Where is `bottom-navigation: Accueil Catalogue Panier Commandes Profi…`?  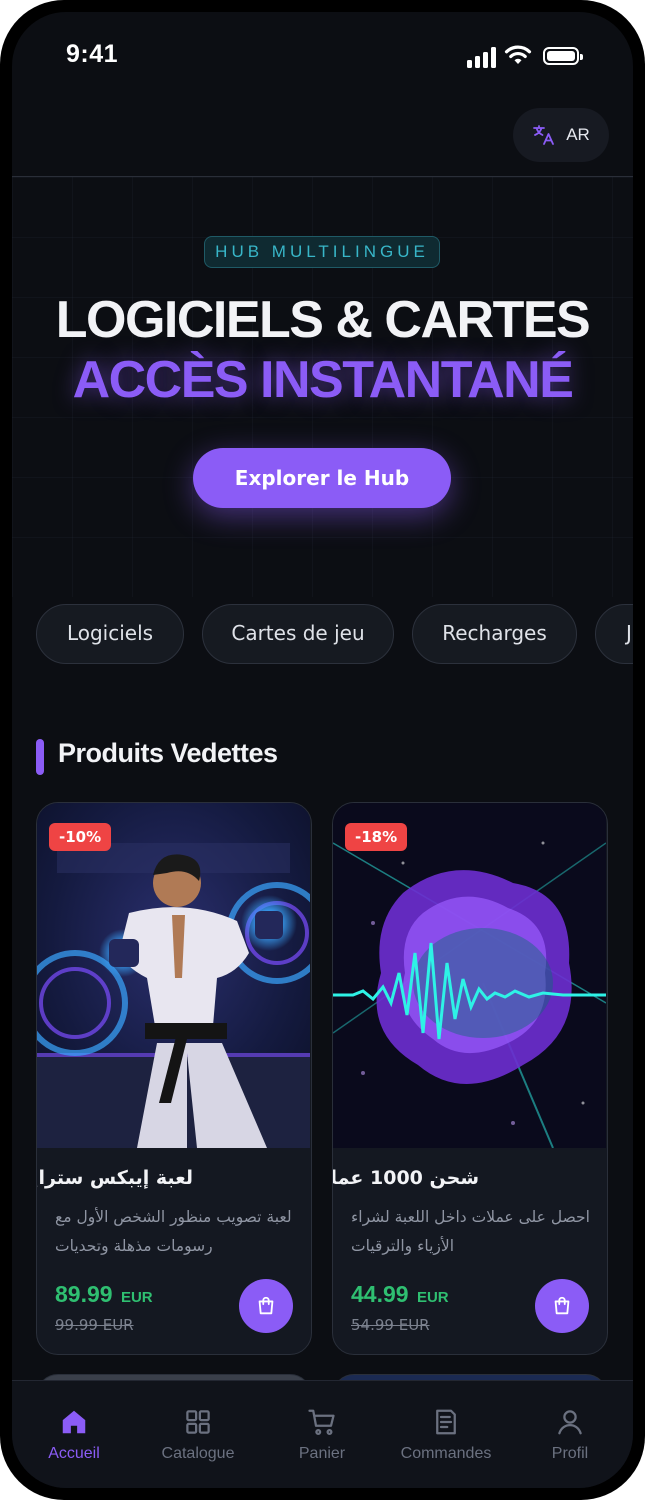 bottom-navigation: Accueil Catalogue Panier Commandes Profi… is located at coordinates (322, 1434).